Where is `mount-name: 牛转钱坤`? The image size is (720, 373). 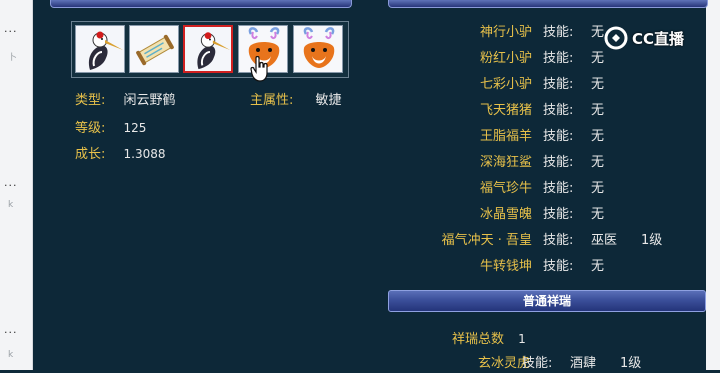 mount-name: 牛转钱坤 is located at coordinates (505, 266).